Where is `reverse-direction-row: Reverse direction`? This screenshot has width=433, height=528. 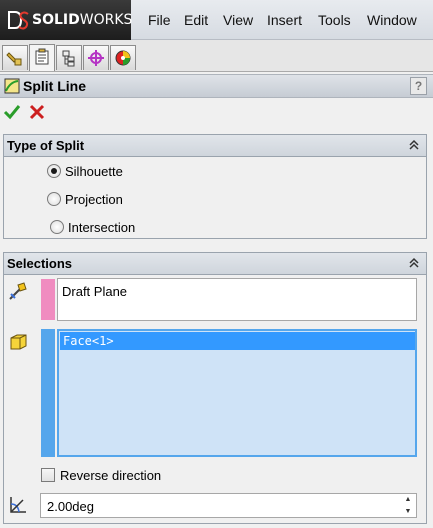
reverse-direction-row: Reverse direction is located at coordinates (101, 475).